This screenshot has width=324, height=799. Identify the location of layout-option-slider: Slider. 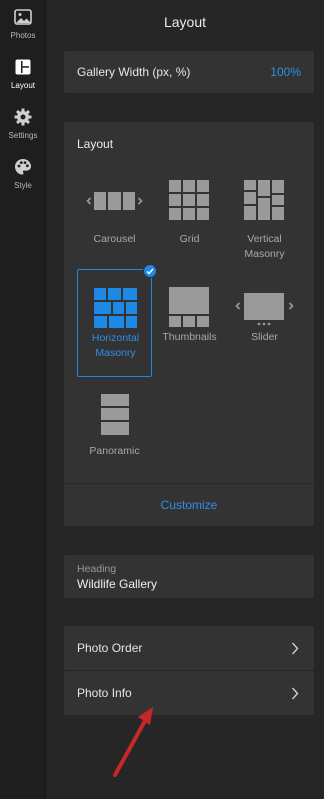
(264, 323).